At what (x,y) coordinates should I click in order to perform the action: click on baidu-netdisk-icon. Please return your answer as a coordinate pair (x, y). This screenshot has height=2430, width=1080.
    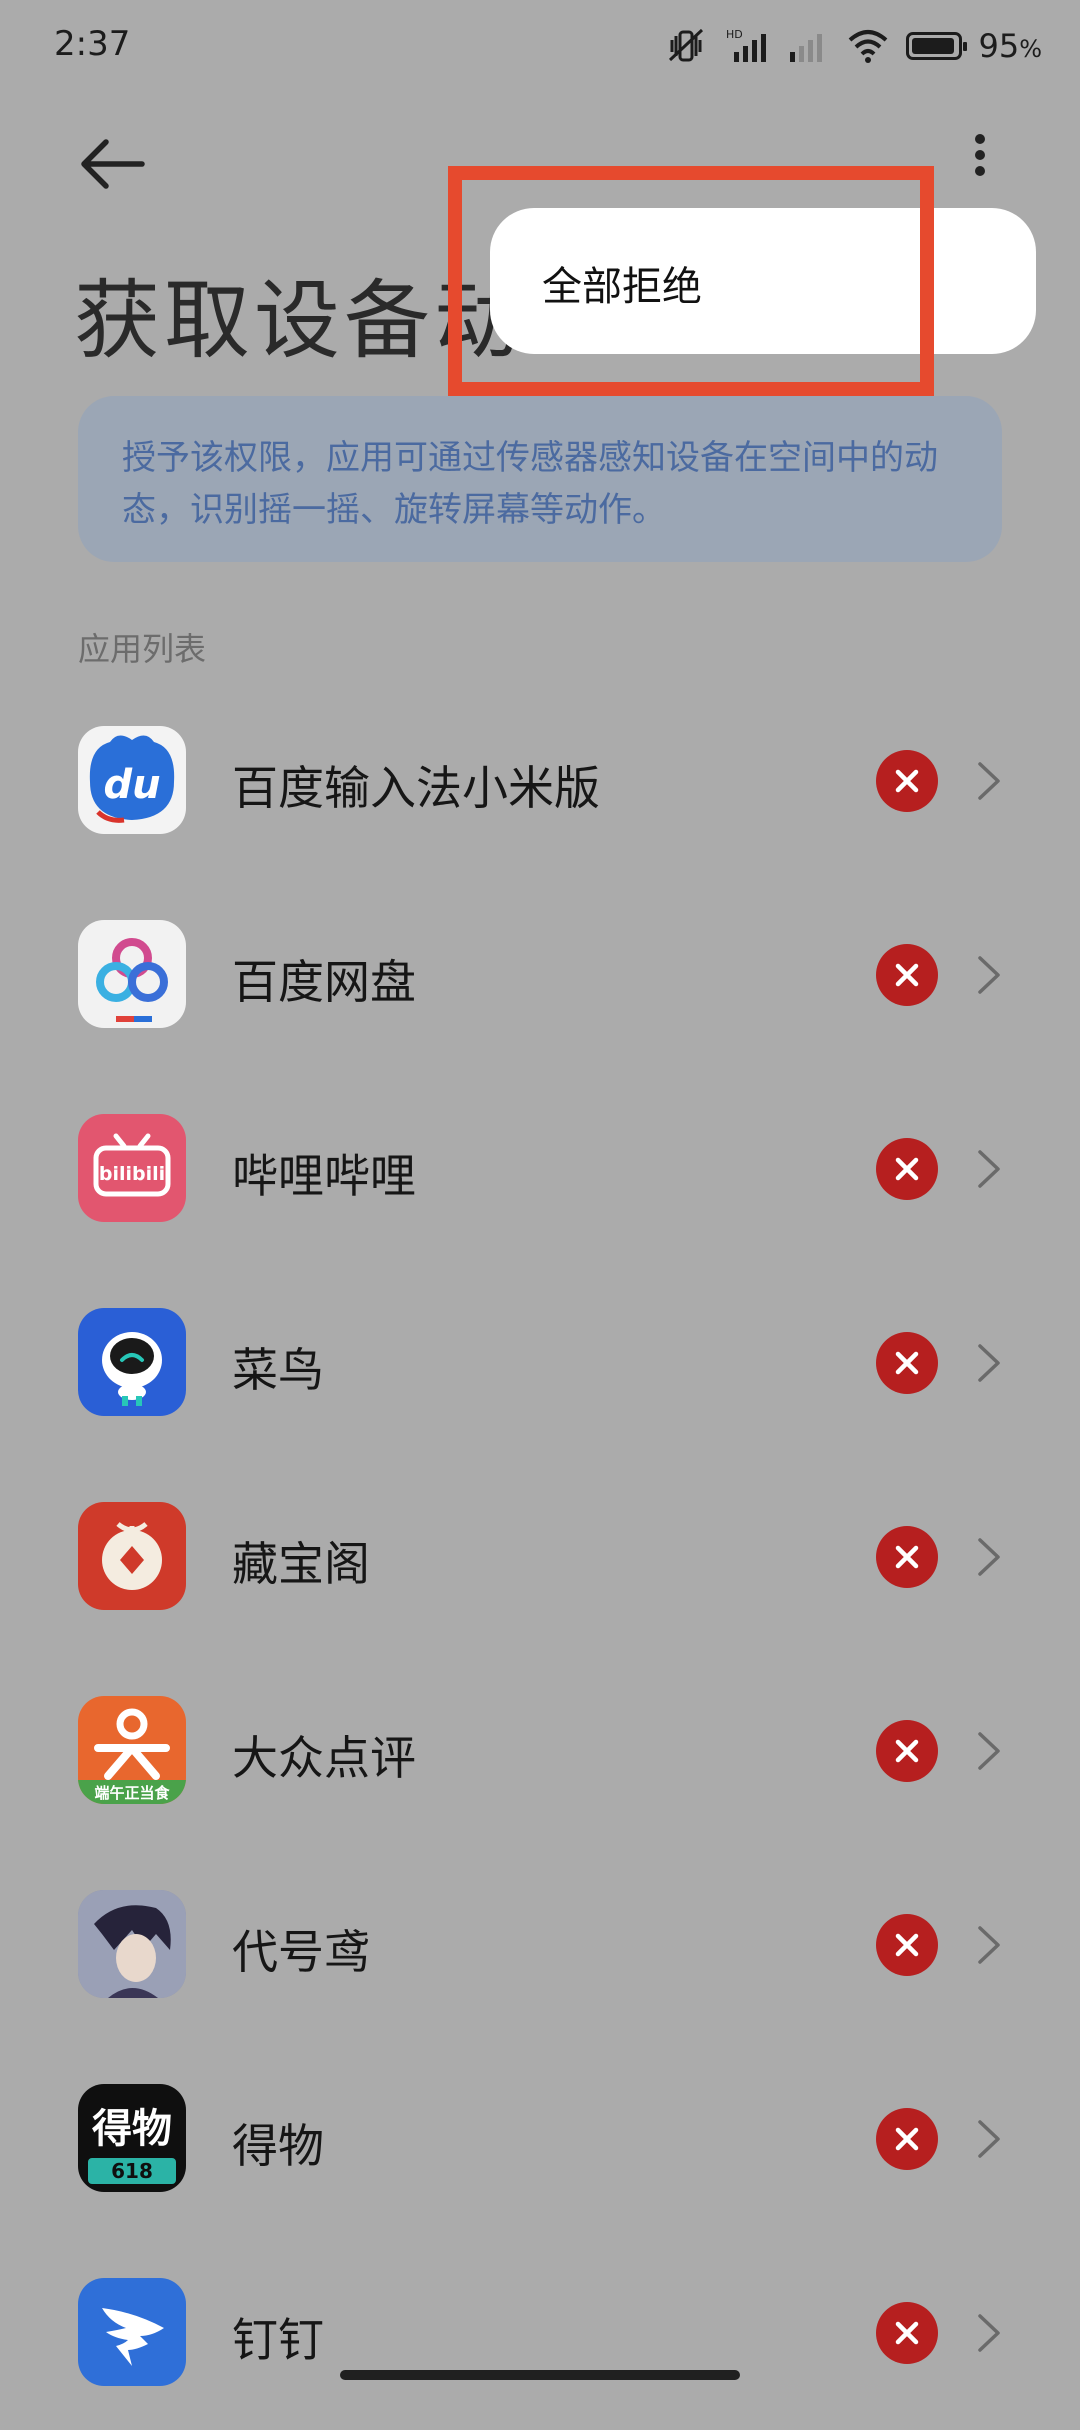
    Looking at the image, I should click on (132, 974).